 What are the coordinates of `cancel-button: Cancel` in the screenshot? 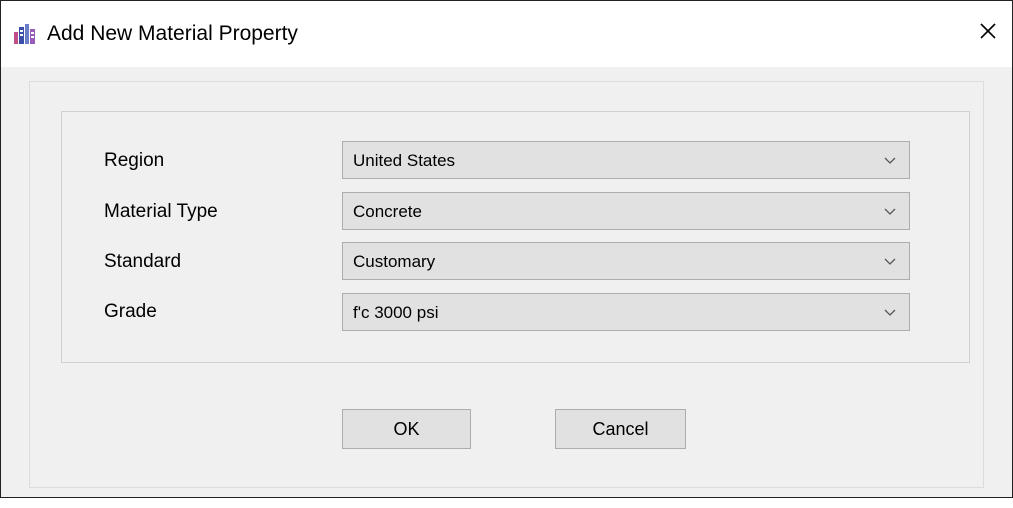 It's located at (620, 429).